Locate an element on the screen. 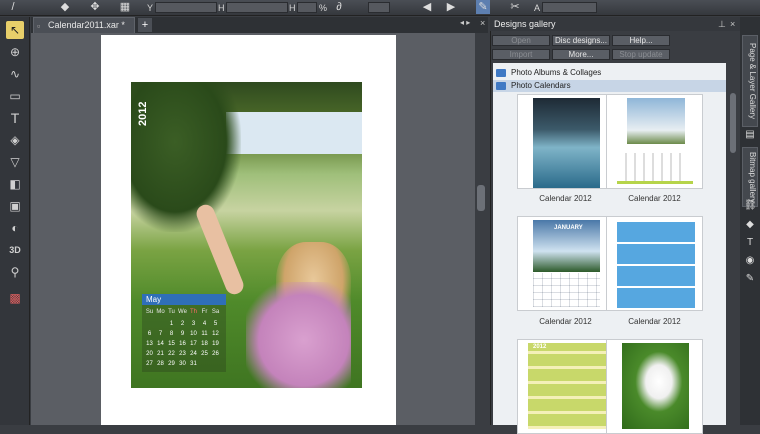  link-icon: ⛓ is located at coordinates (750, 206).